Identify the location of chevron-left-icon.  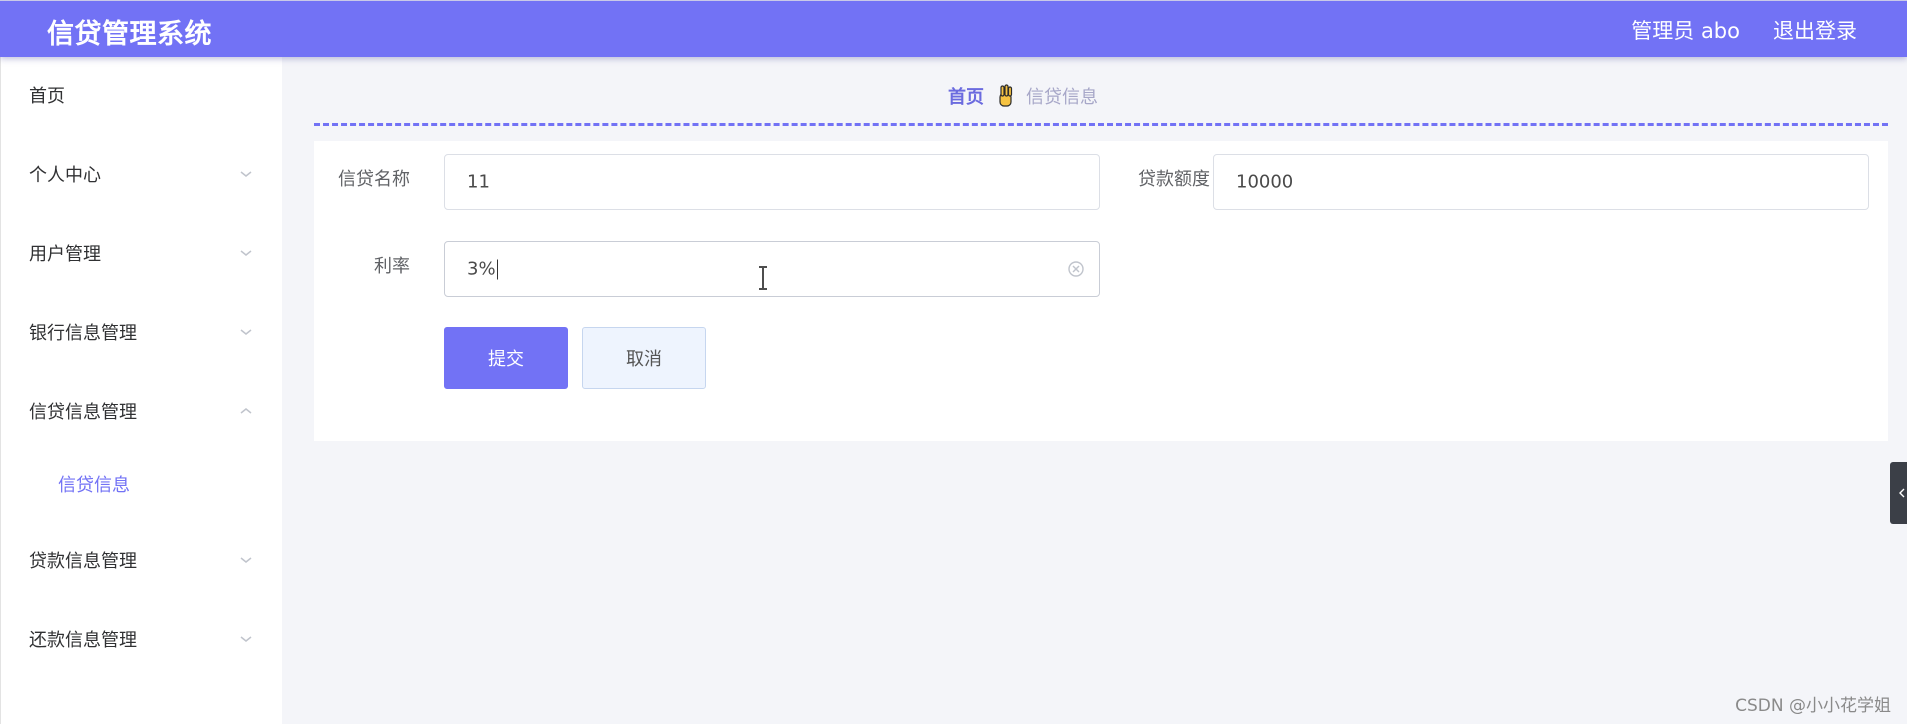
(1902, 493).